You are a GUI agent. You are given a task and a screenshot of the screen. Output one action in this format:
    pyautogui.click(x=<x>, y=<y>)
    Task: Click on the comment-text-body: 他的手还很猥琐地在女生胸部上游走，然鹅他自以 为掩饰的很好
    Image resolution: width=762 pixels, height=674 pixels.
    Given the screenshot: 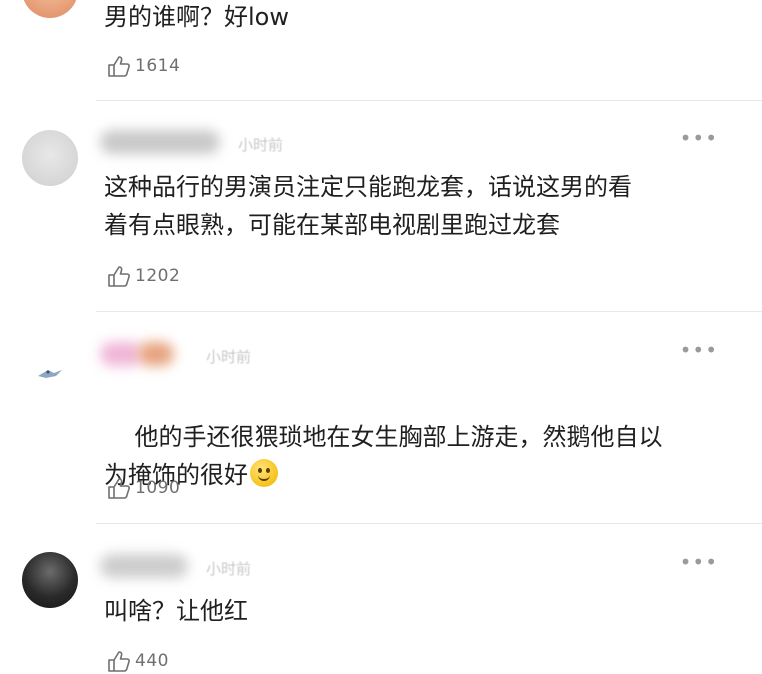 What is the action you would take?
    pyautogui.click(x=383, y=456)
    